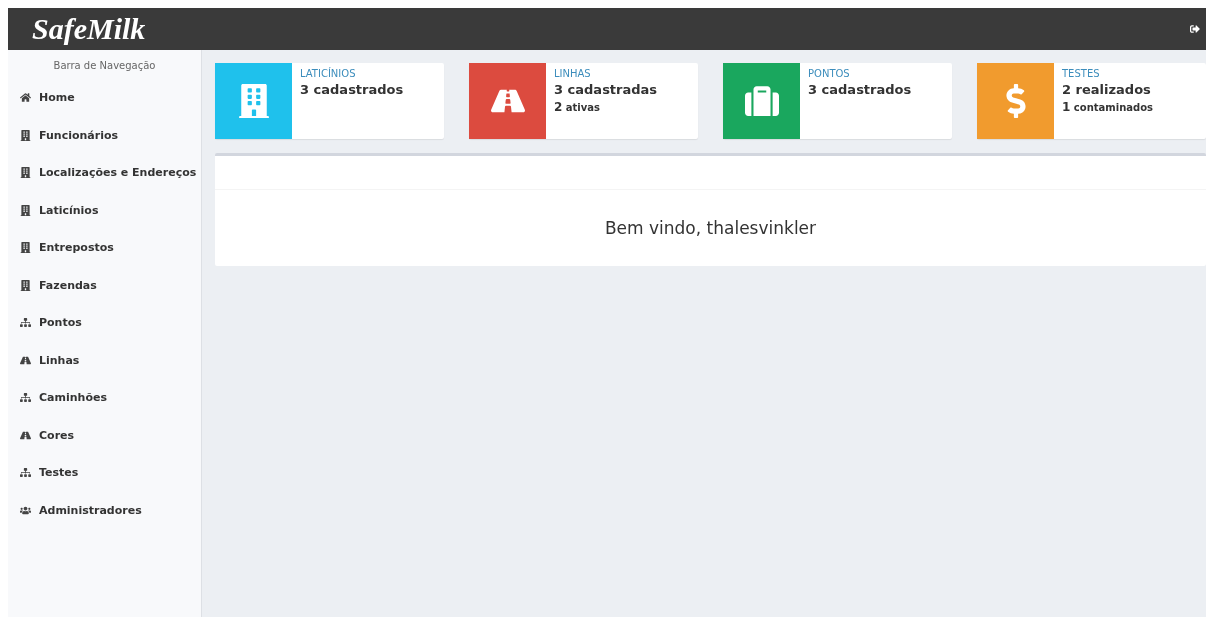 Image resolution: width=1206 pixels, height=617 pixels. What do you see at coordinates (104, 510) in the screenshot?
I see `nav-item: Administradores` at bounding box center [104, 510].